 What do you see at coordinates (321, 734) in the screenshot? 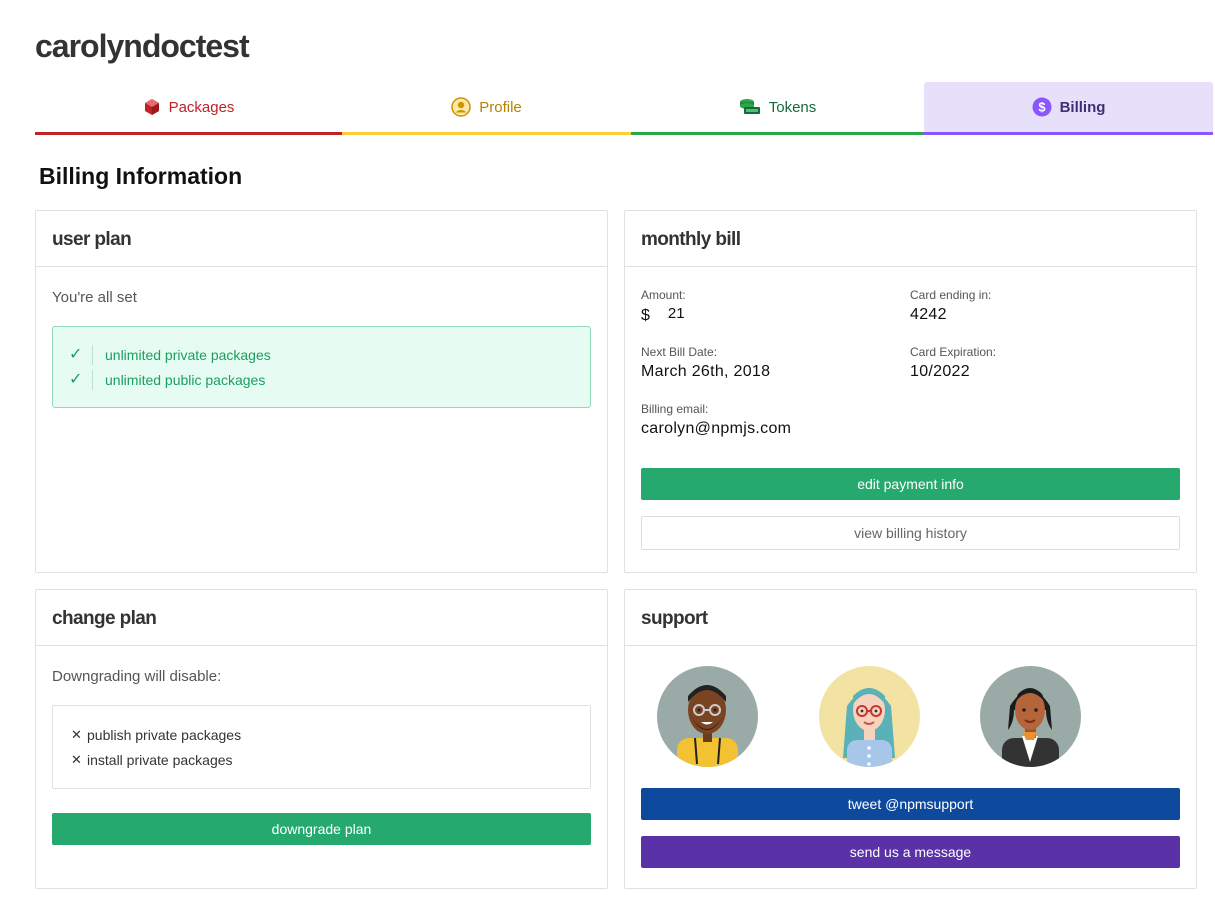
I see `list-item: ✕ publish private packages` at bounding box center [321, 734].